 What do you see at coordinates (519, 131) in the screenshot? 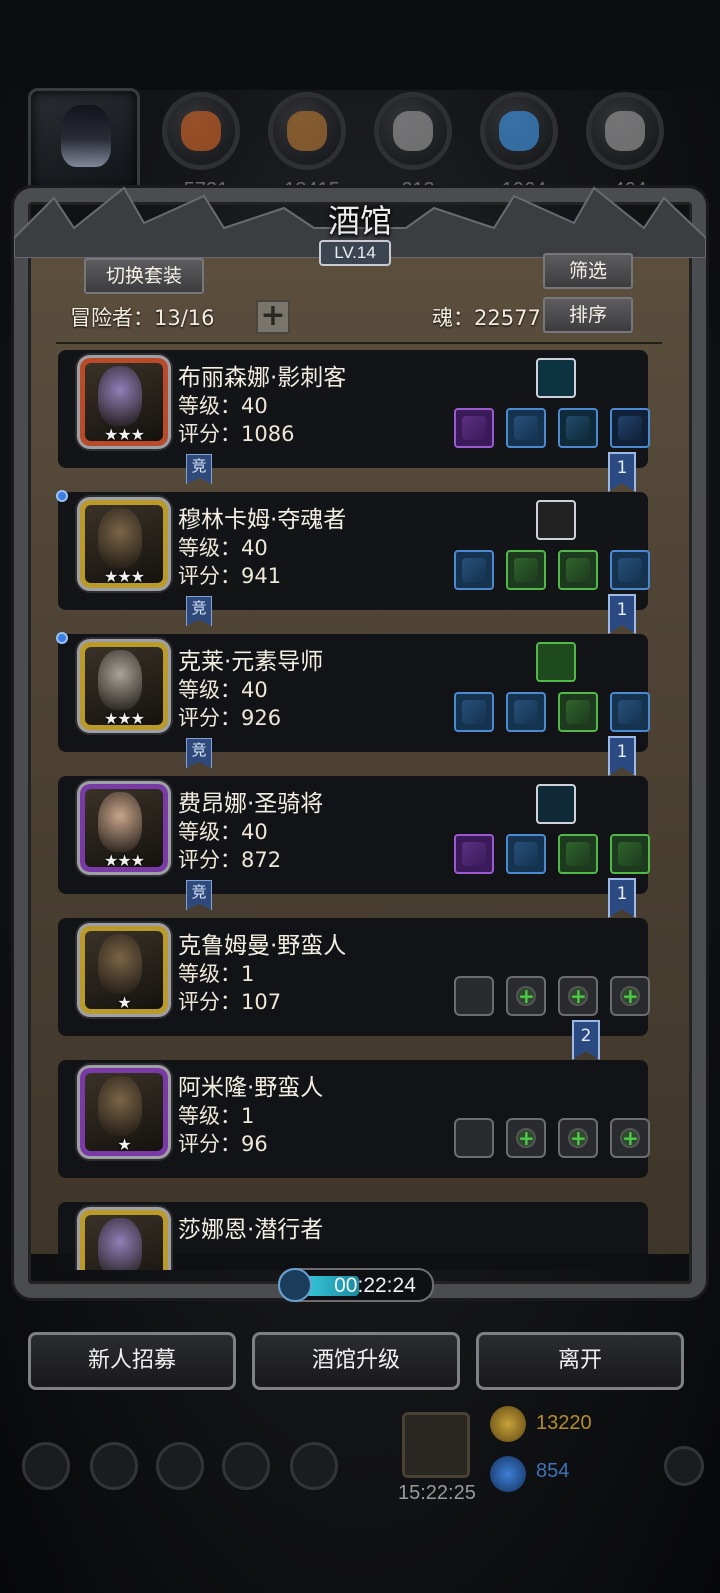
I see `crystal-icon-glyph` at bounding box center [519, 131].